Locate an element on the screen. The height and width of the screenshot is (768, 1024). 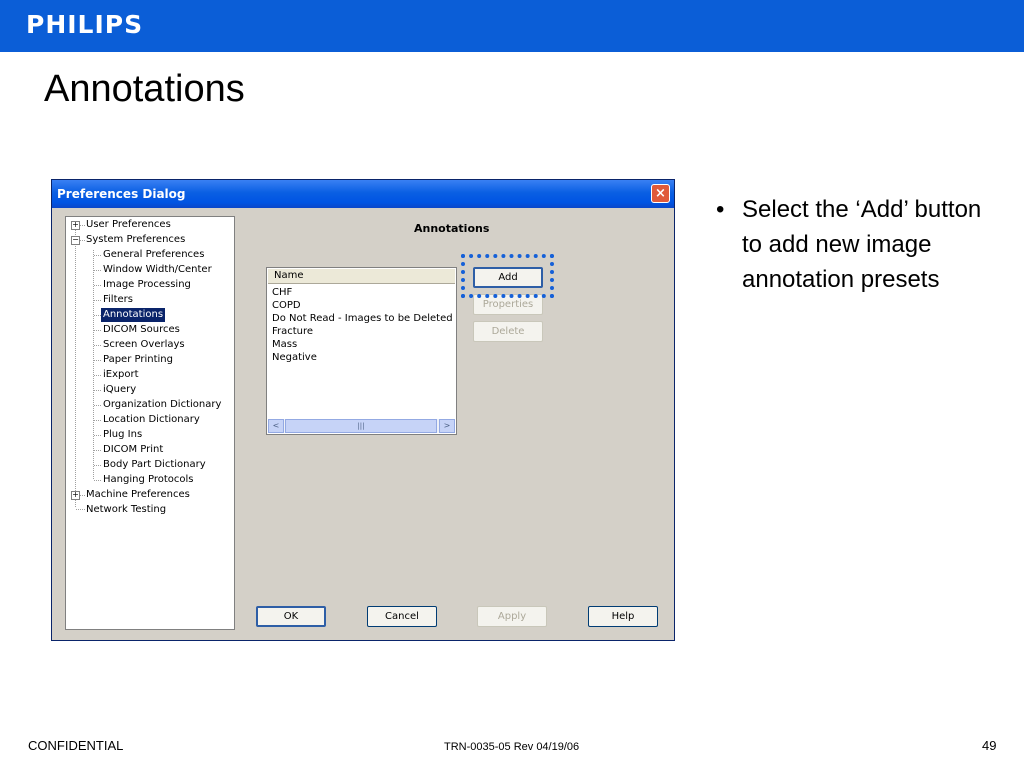
tree-item-general-preferences: General Preferences is located at coordinates (153, 255).